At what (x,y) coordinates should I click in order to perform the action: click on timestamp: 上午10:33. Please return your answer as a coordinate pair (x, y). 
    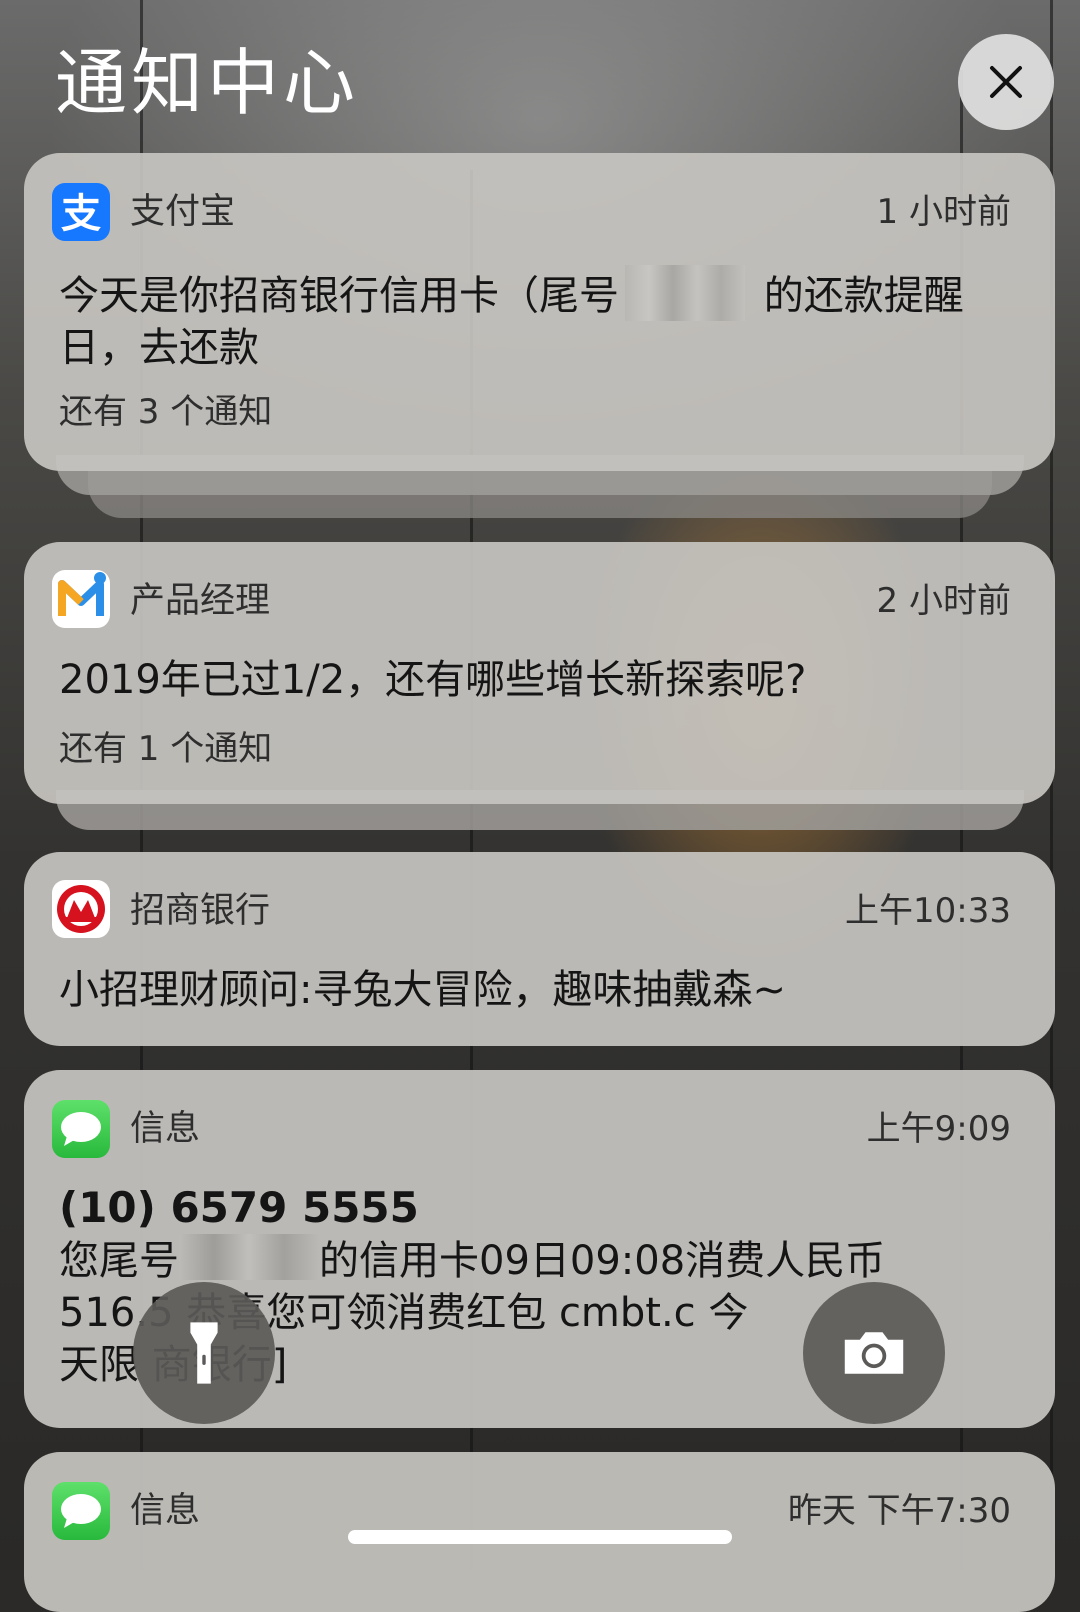
    Looking at the image, I should click on (928, 911).